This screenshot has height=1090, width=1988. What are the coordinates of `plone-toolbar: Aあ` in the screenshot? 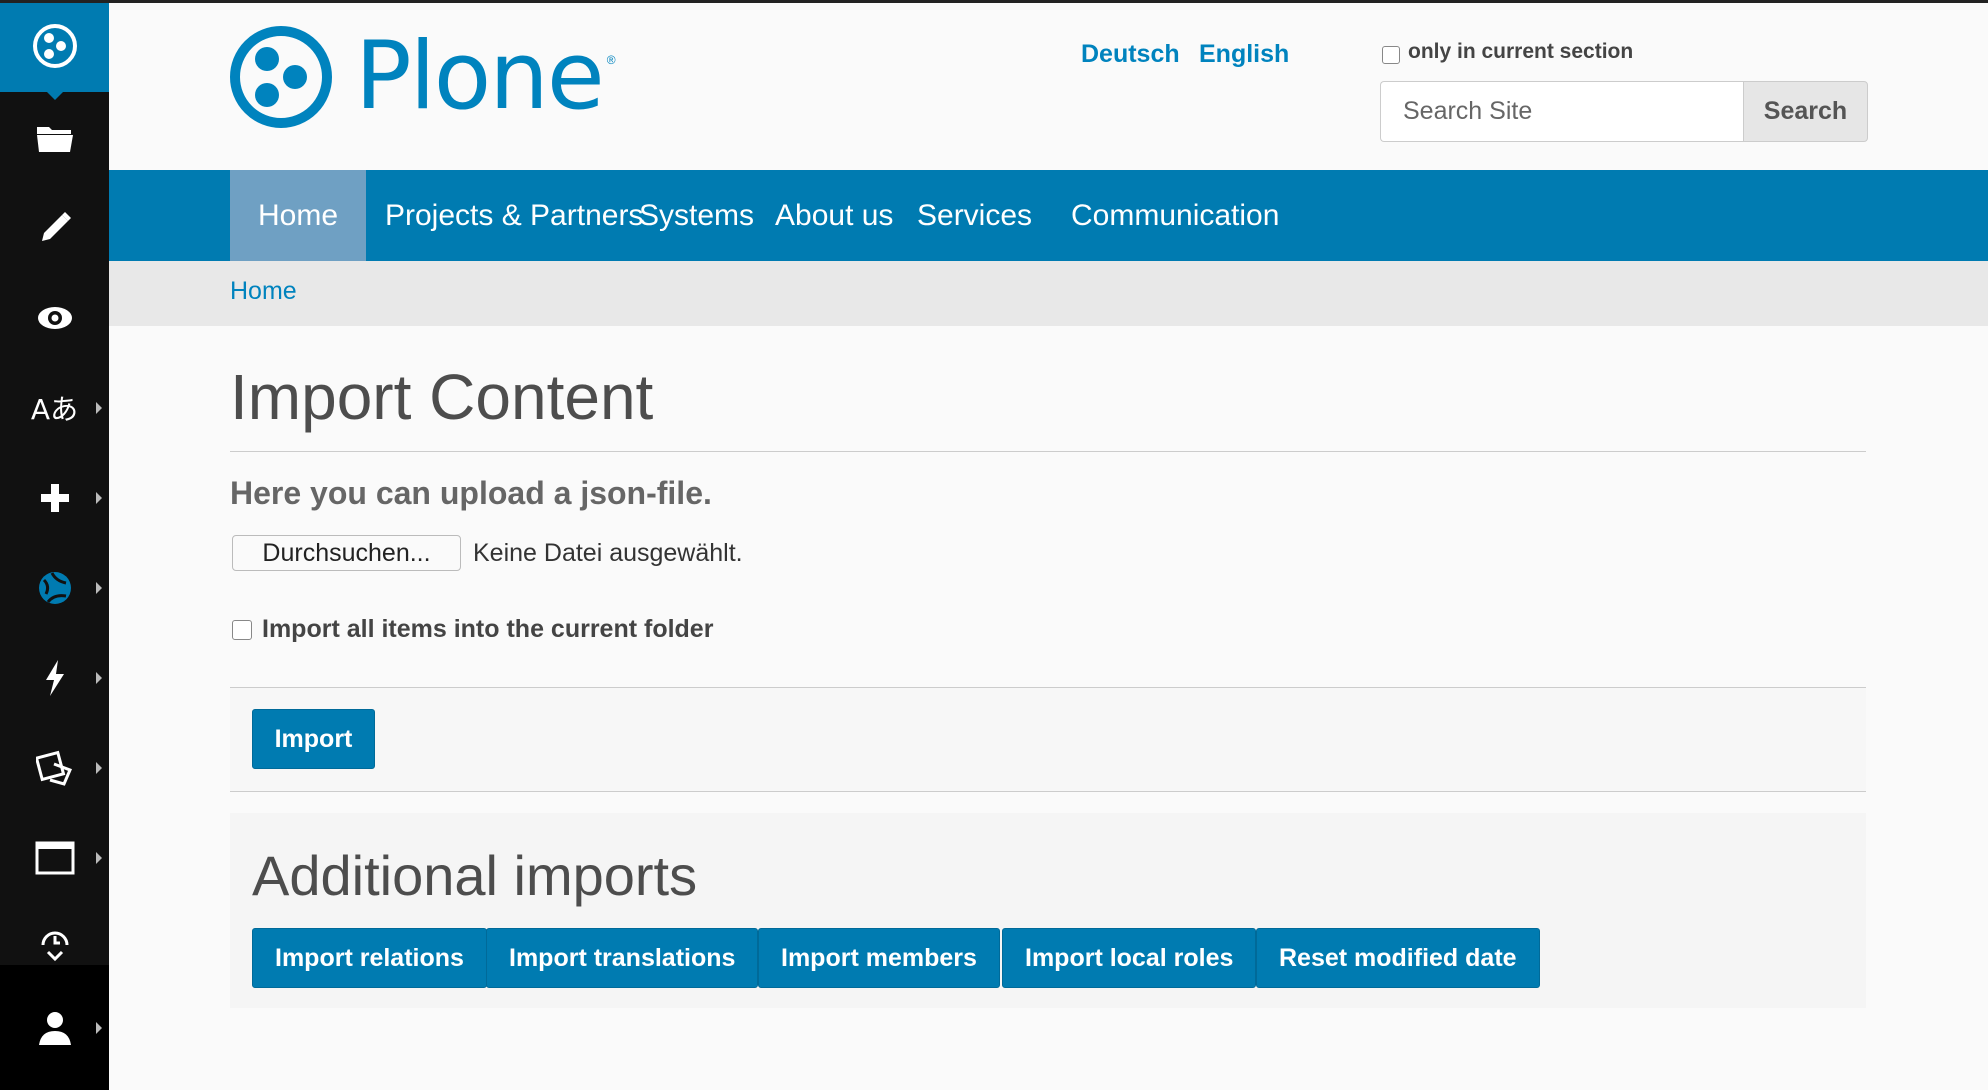 It's located at (54, 545).